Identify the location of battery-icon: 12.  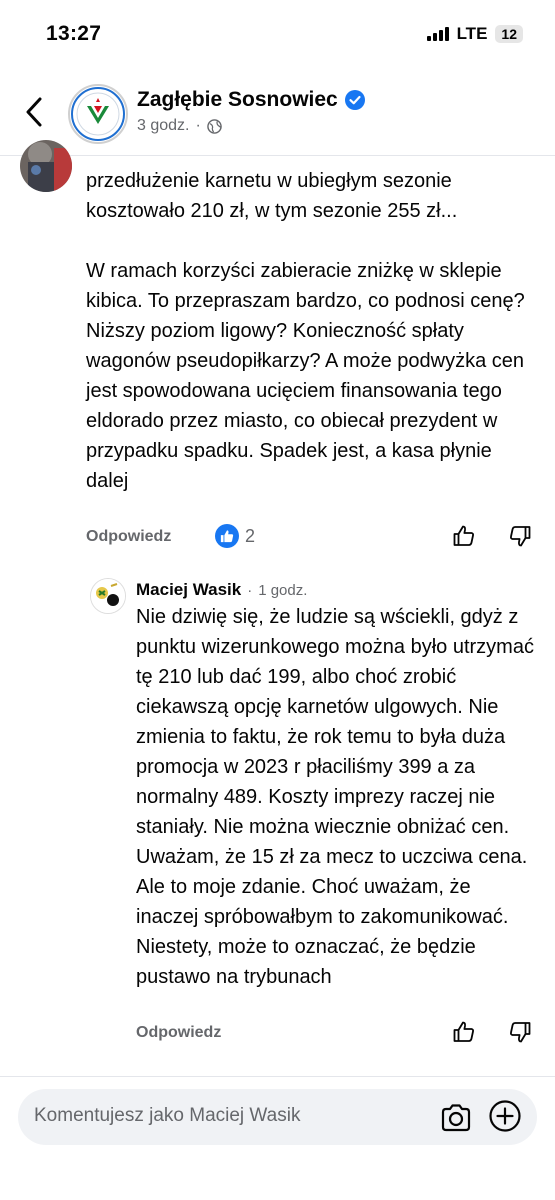
(509, 34).